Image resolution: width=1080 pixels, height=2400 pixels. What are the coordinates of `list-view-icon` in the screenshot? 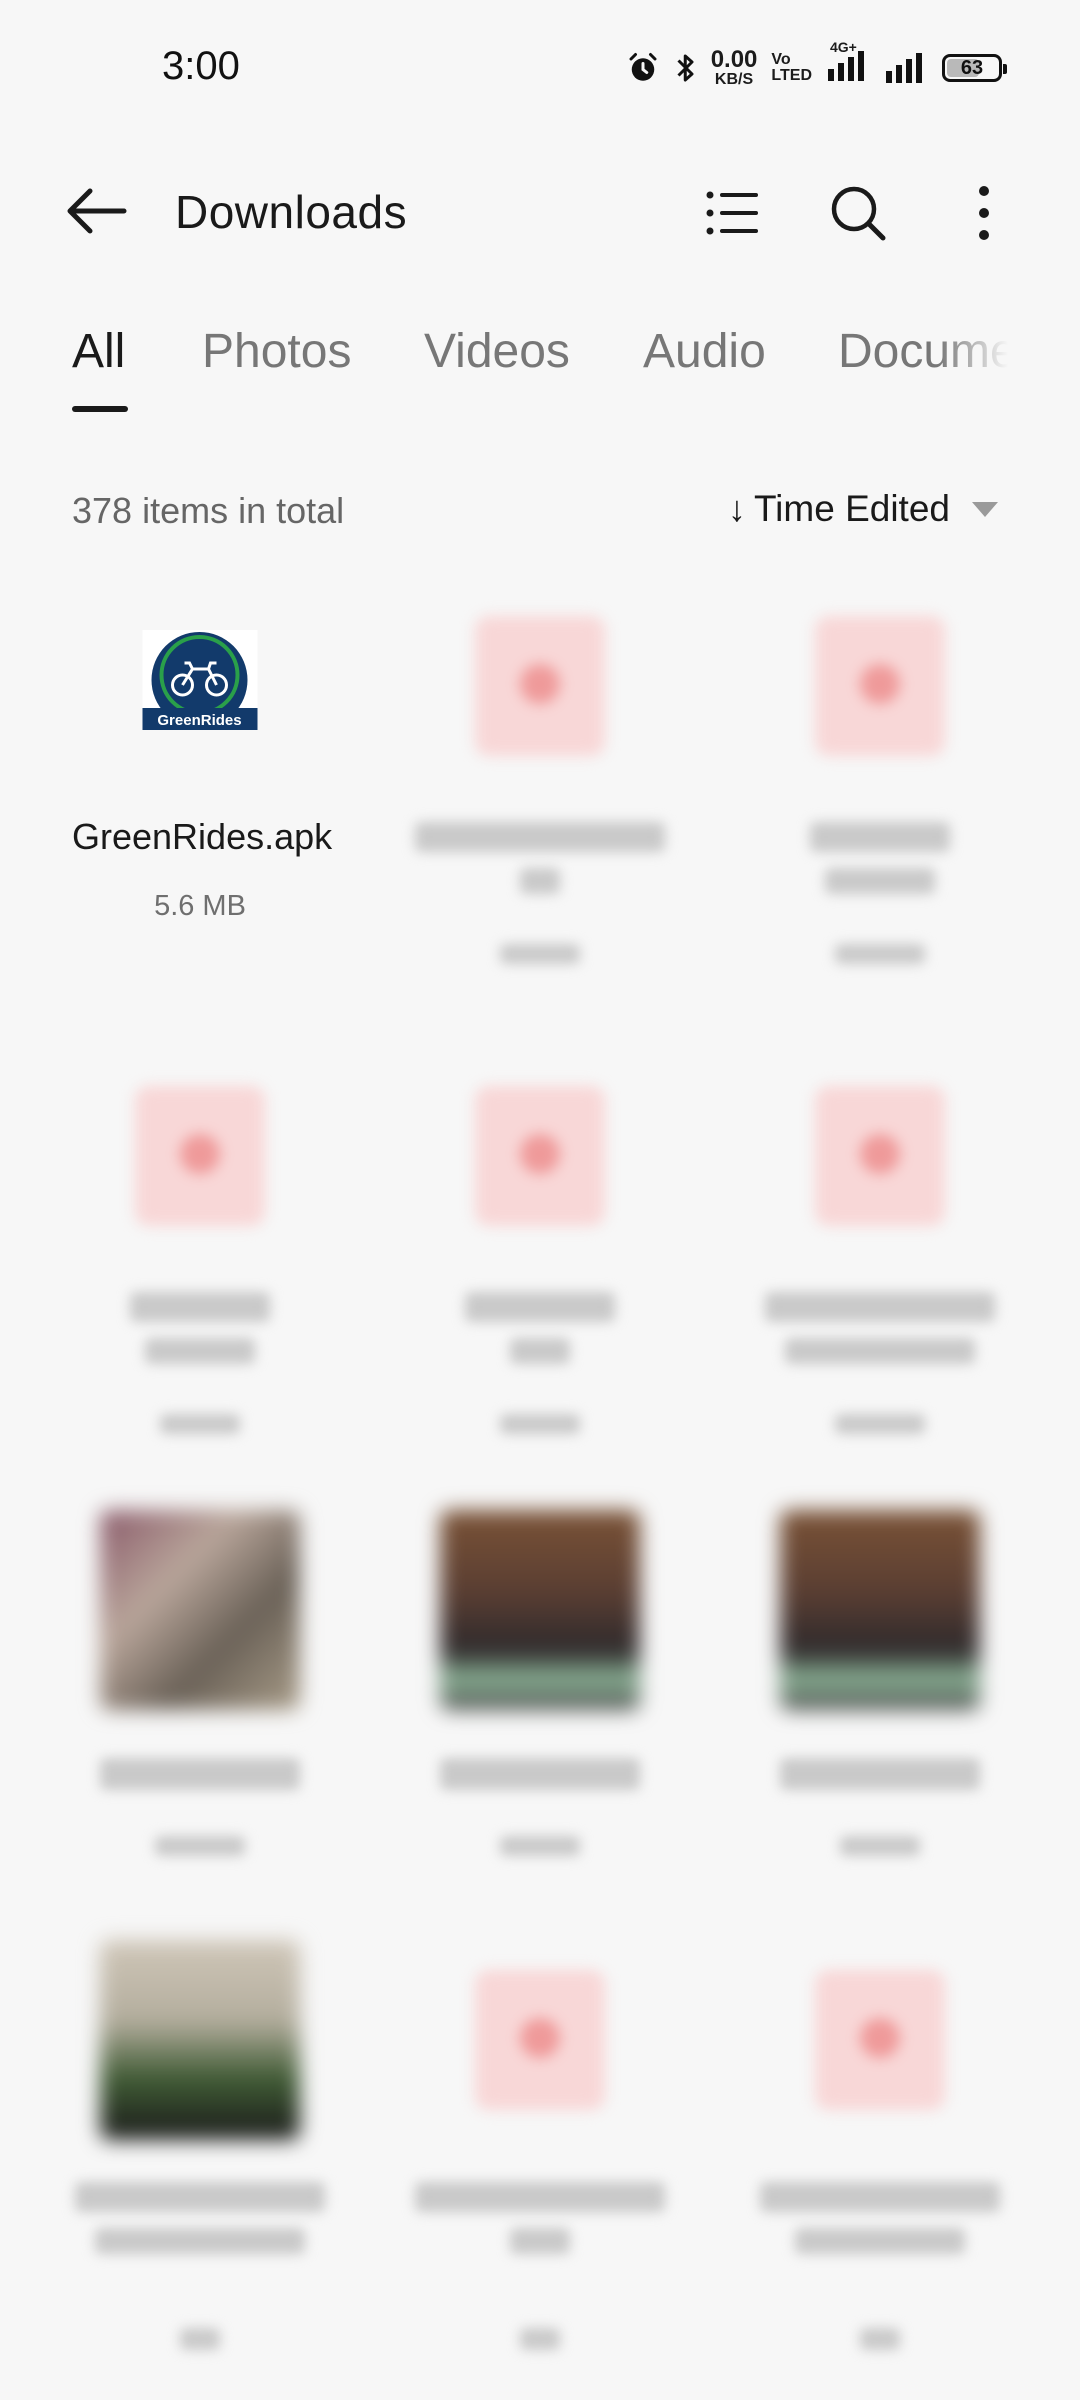 It's located at (732, 213).